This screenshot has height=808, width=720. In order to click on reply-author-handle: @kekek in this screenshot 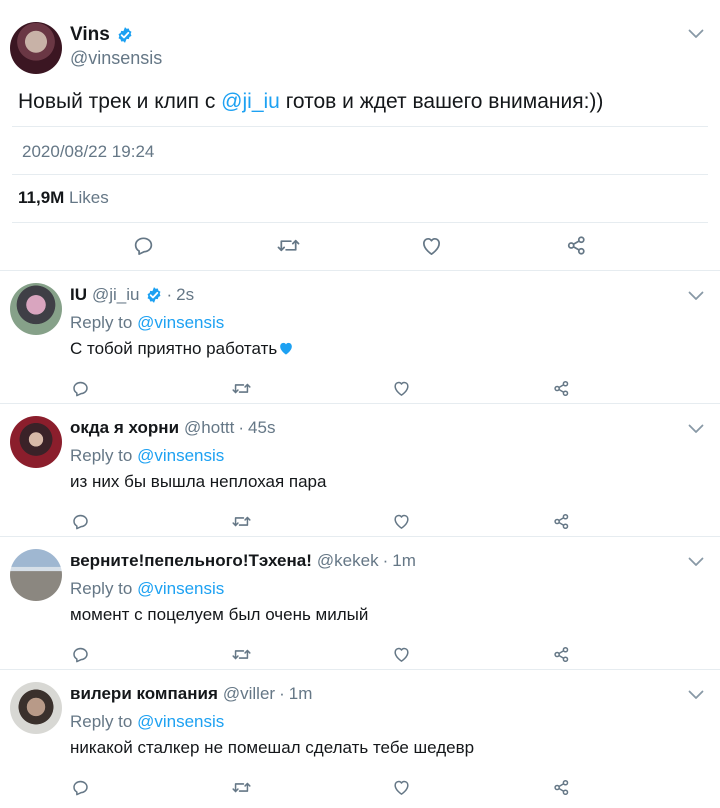, I will do `click(348, 561)`.